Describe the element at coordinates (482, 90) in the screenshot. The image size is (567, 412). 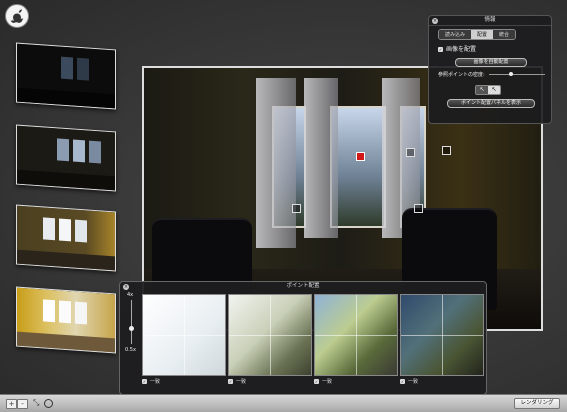
I see `pointer-tool-icon: ↖` at that location.